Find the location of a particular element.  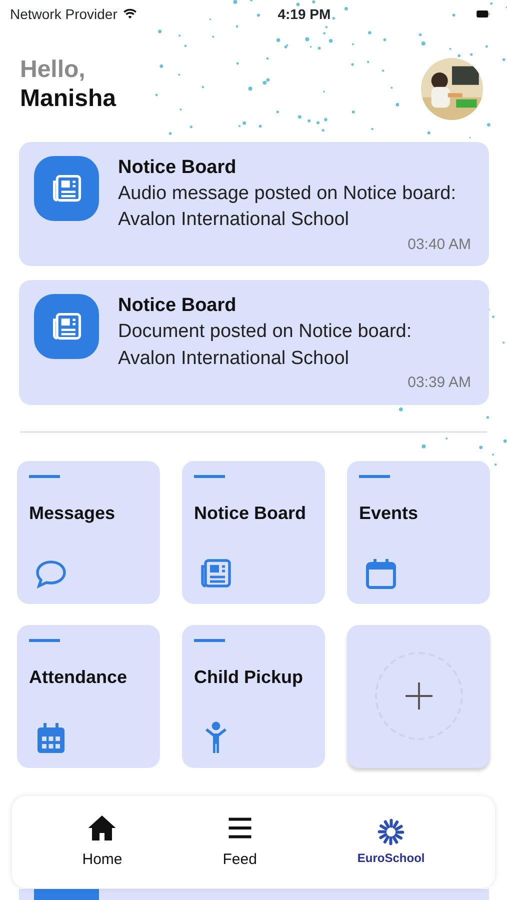

nav-tab: Home is located at coordinates (102, 842).